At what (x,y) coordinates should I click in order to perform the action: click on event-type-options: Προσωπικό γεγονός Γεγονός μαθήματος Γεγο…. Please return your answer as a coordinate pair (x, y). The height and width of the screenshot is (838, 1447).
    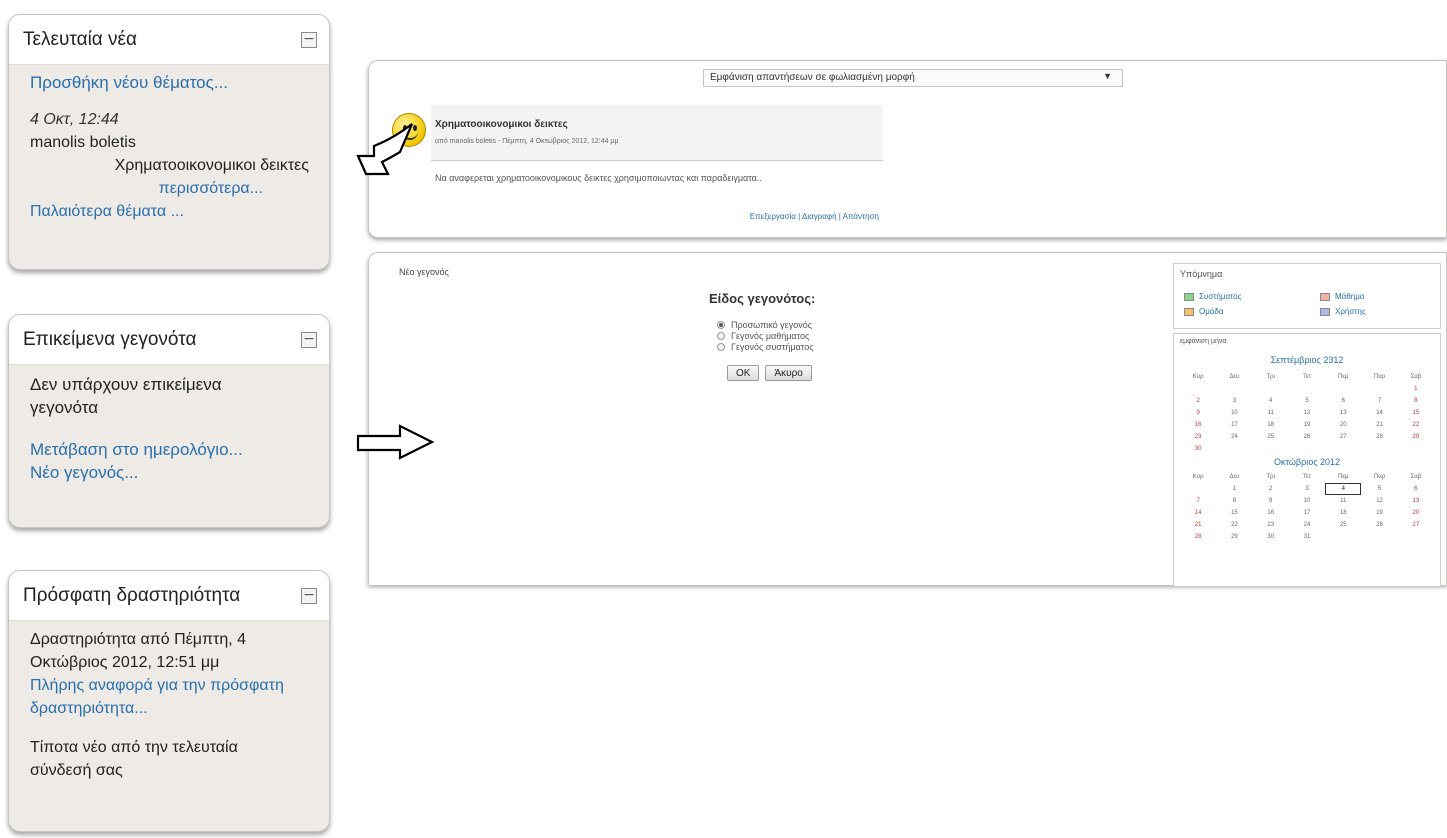
    Looking at the image, I should click on (765, 335).